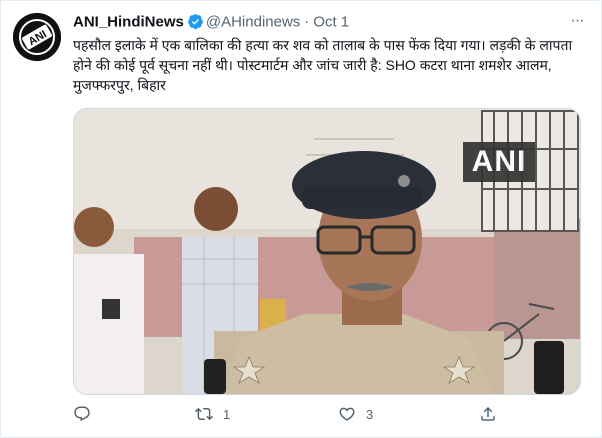 The image size is (602, 438). Describe the element at coordinates (370, 414) in the screenshot. I see `like-count: 3` at that location.